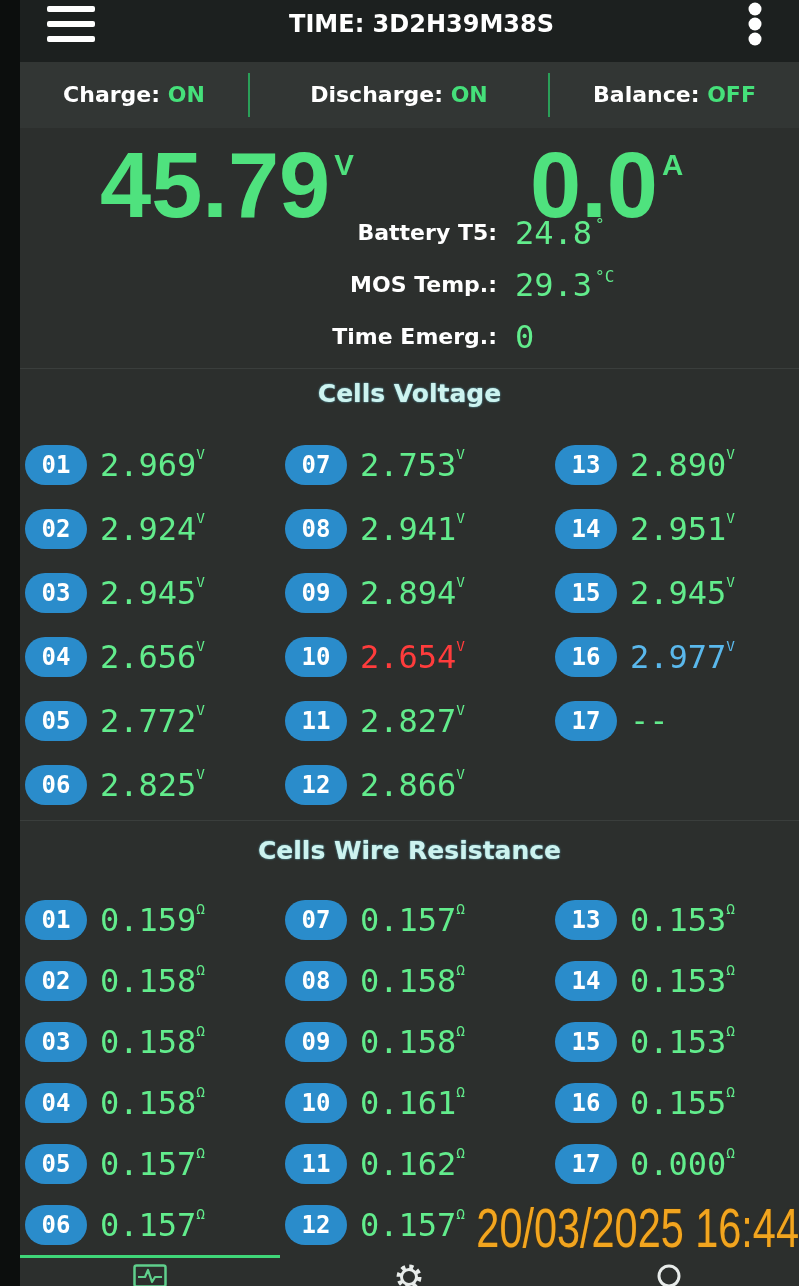 This screenshot has height=1286, width=799. I want to click on voltage-reading: 45.79$^{V}$, so click(227, 185).